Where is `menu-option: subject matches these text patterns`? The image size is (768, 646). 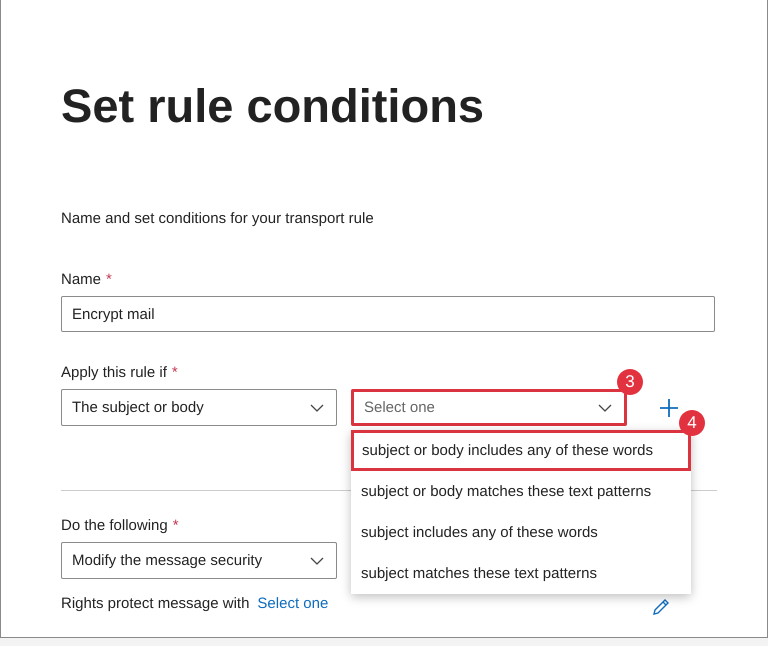 menu-option: subject matches these text patterns is located at coordinates (521, 573).